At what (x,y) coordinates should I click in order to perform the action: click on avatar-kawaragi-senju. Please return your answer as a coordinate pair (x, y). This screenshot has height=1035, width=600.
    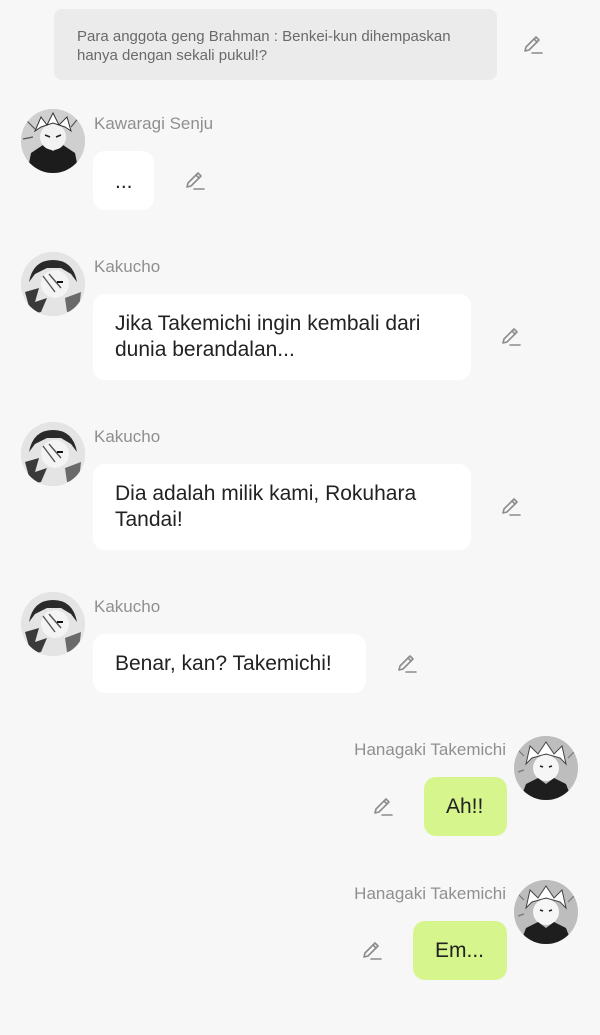
    Looking at the image, I should click on (53, 141).